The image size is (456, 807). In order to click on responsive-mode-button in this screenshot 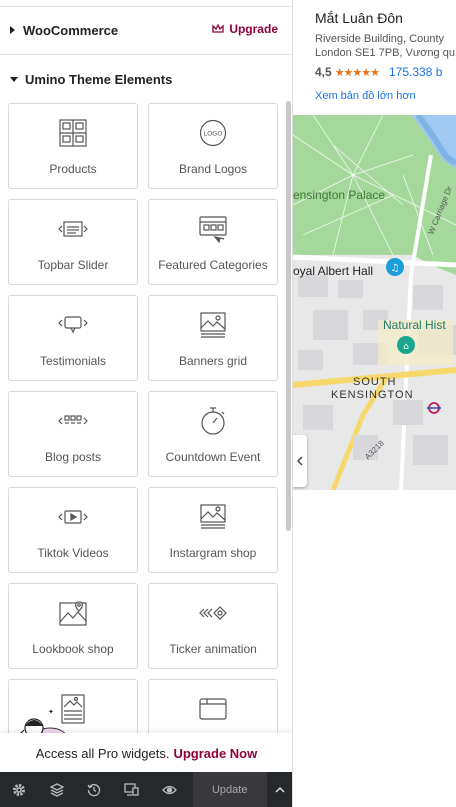, I will do `click(132, 789)`.